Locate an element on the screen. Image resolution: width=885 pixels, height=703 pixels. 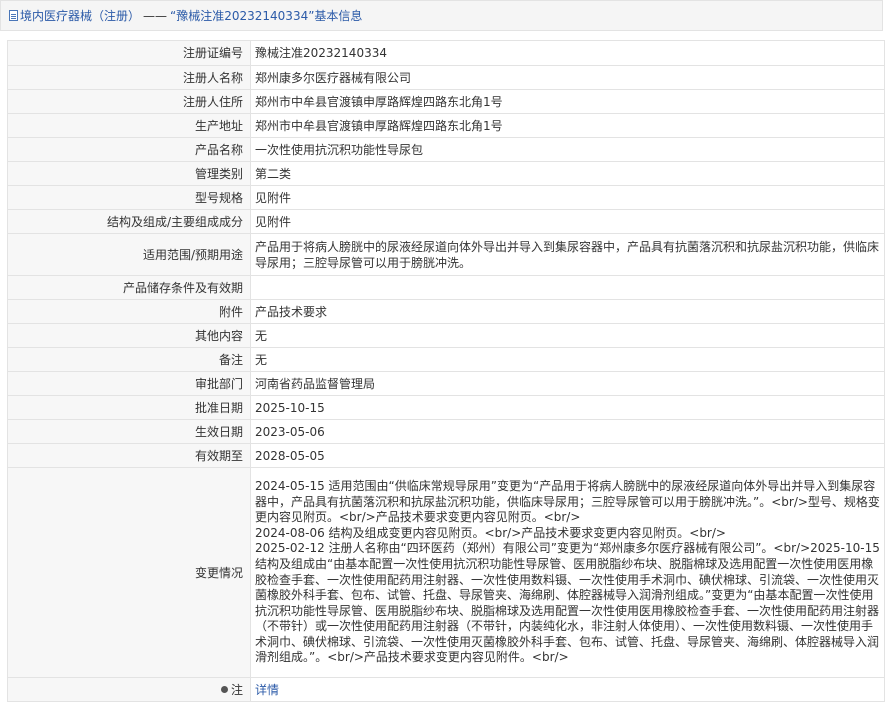
table-row: 产品名称 一次性使用抗沉积功能性导尿包 is located at coordinates (446, 149).